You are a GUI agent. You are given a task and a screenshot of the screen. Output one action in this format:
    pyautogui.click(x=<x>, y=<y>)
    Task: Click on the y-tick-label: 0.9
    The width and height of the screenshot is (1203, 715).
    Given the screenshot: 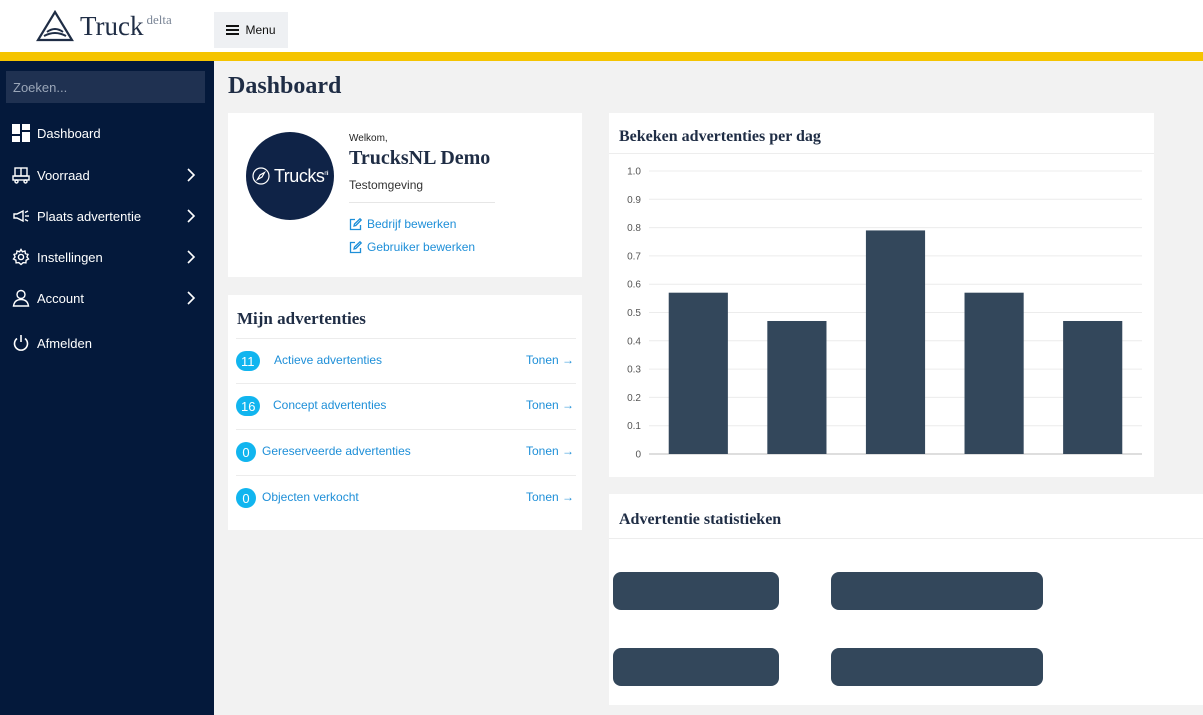 What is the action you would take?
    pyautogui.click(x=634, y=200)
    